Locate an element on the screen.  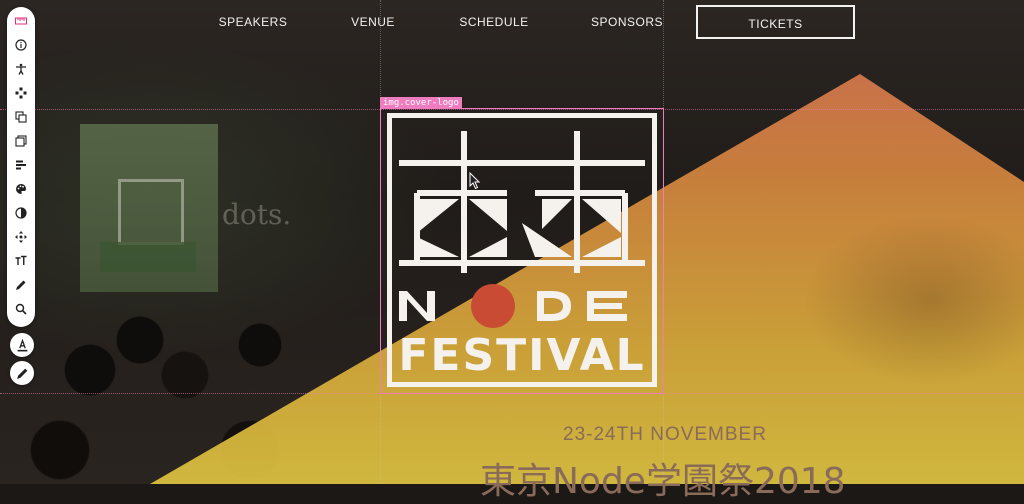
text-color-icon is located at coordinates (22, 345).